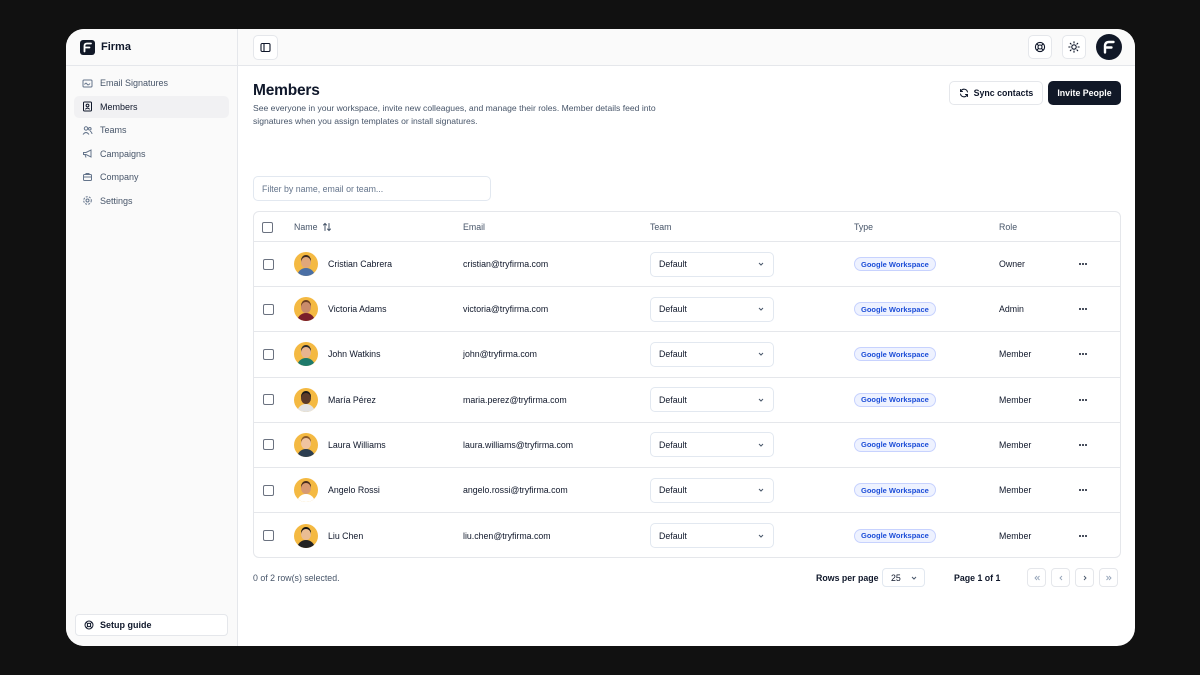 The width and height of the screenshot is (1200, 675). Describe the element at coordinates (996, 93) in the screenshot. I see `sync-contacts-button: Sync contacts` at that location.